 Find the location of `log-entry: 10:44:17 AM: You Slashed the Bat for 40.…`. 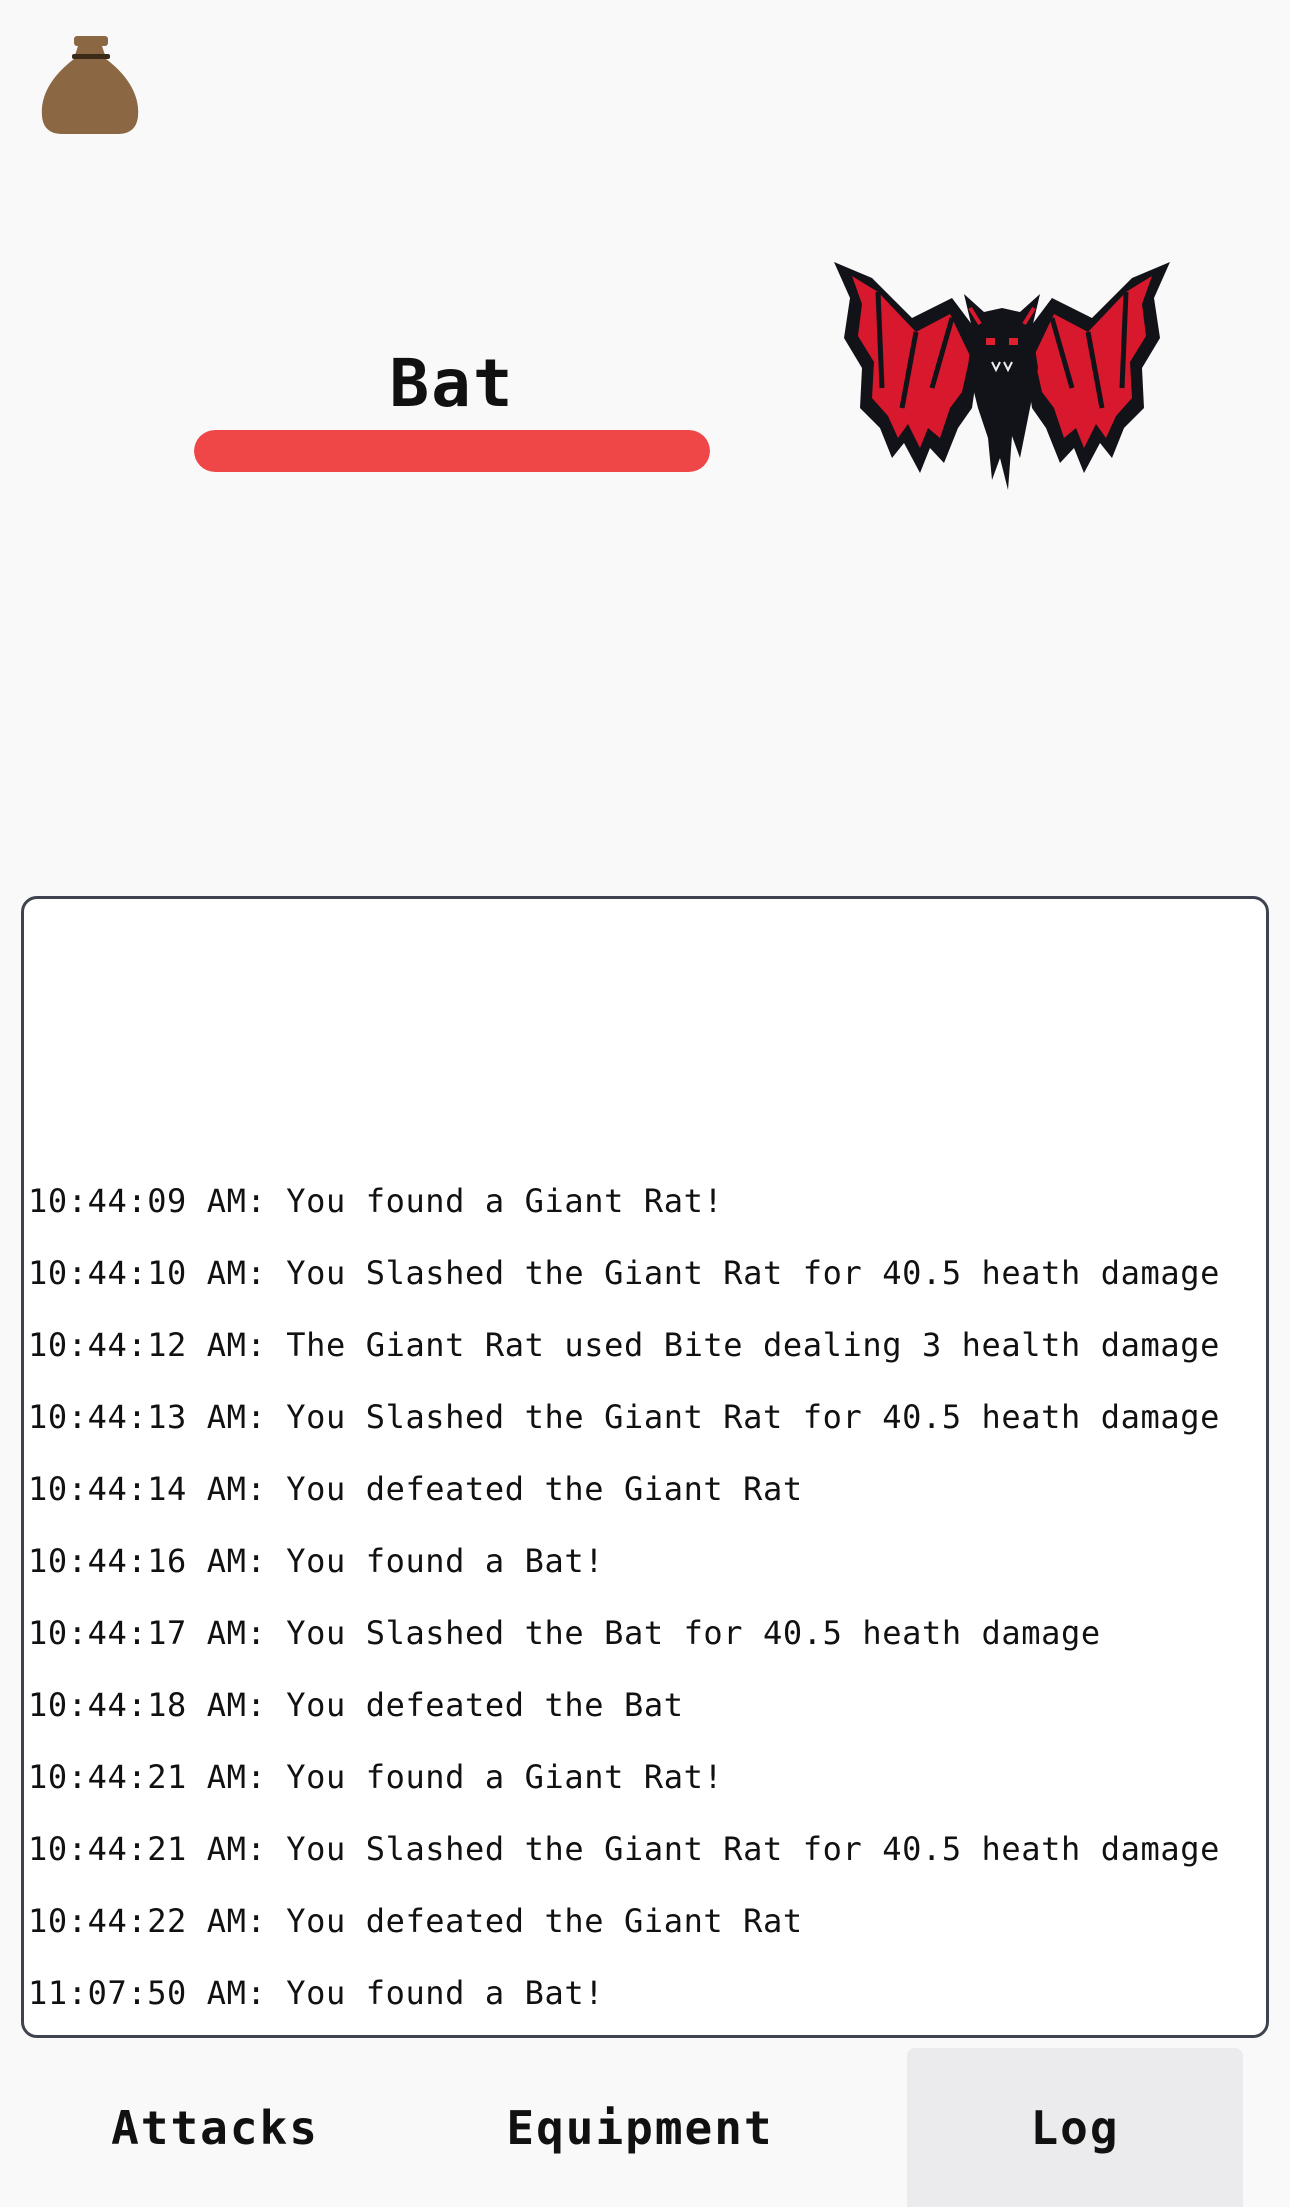

log-entry: 10:44:17 AM: You Slashed the Bat for 40.… is located at coordinates (564, 1633).